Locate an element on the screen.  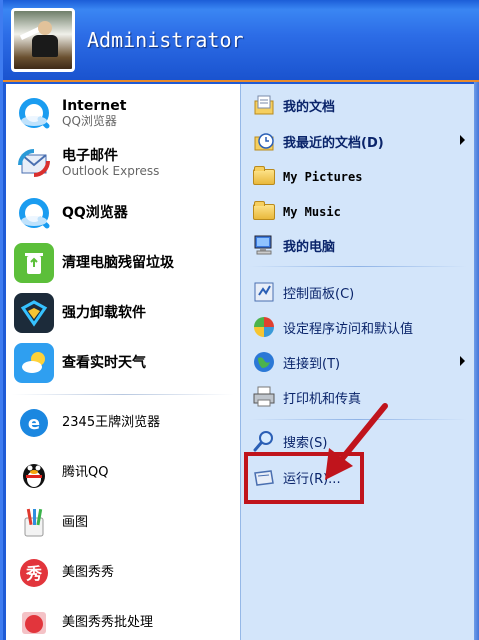
menu-item-internet: Internet QQ浏览器 is located at coordinates (123, 113).